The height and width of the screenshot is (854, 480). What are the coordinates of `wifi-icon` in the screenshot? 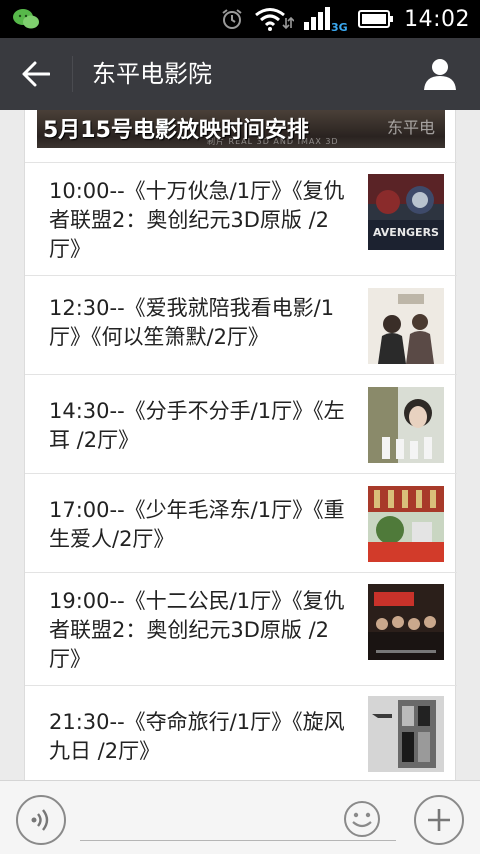 It's located at (275, 19).